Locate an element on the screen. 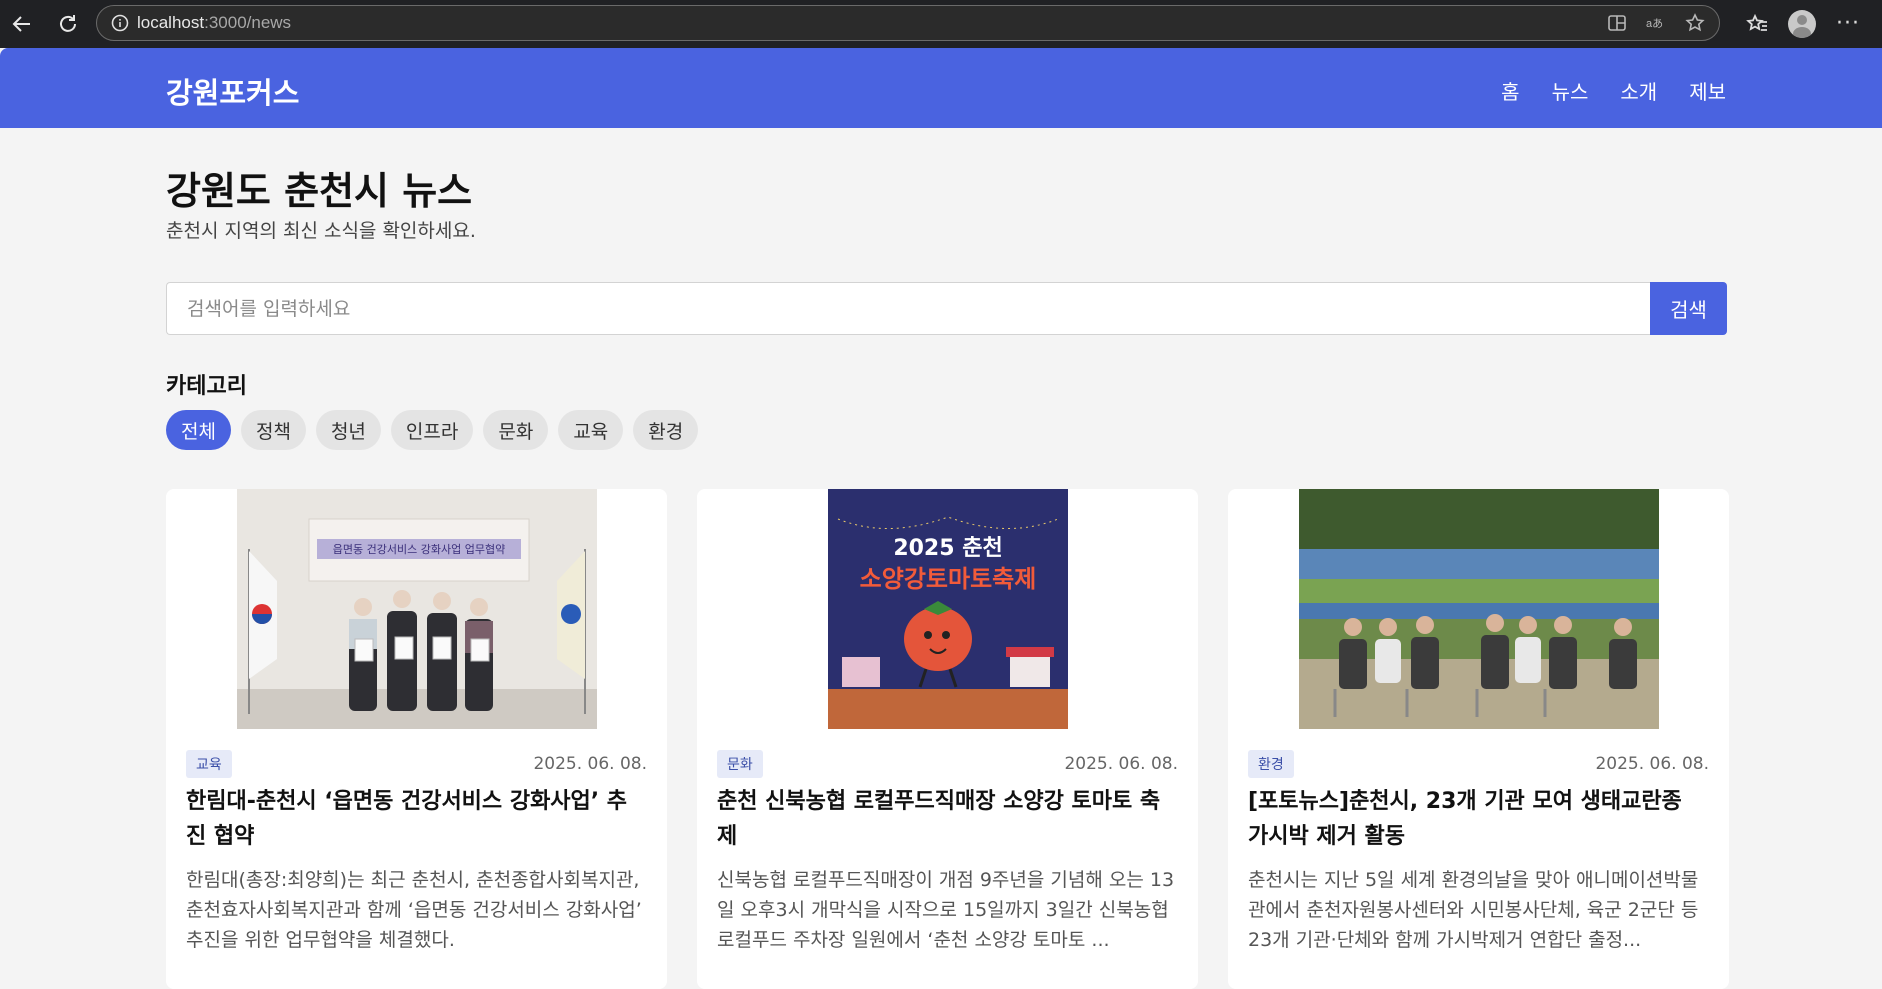 The width and height of the screenshot is (1882, 989). news-title: [포토뉴스]춘천시, 23개 기관 모여 생태교란종 가시박 제거 활동 is located at coordinates (1478, 819).